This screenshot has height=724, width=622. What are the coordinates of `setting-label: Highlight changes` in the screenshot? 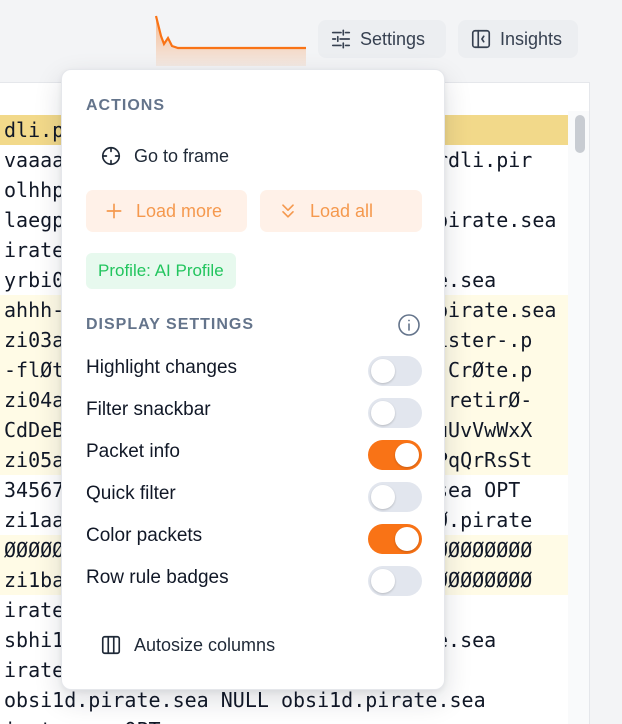 It's located at (162, 367).